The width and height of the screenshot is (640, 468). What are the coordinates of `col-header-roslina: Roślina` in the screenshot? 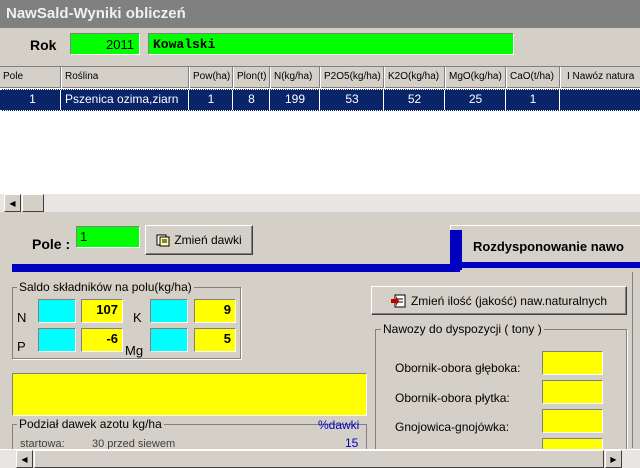 It's located at (125, 77).